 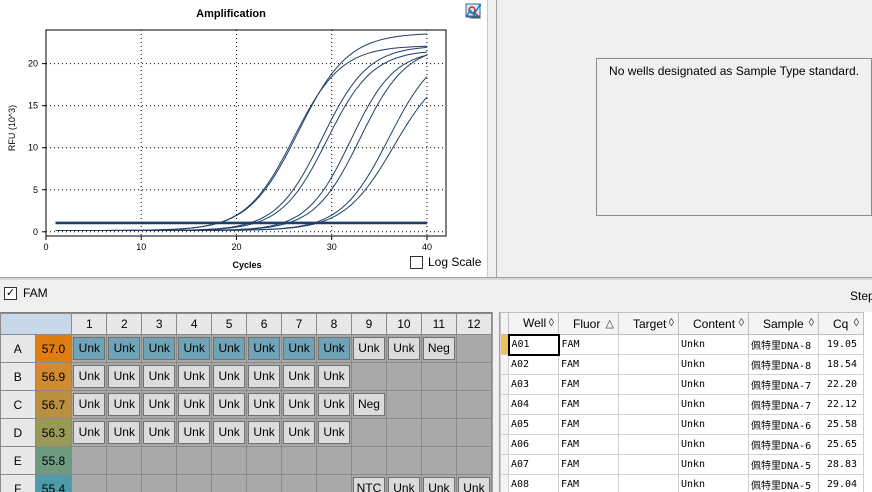 What do you see at coordinates (436, 278) in the screenshot?
I see `horizontal-splitter` at bounding box center [436, 278].